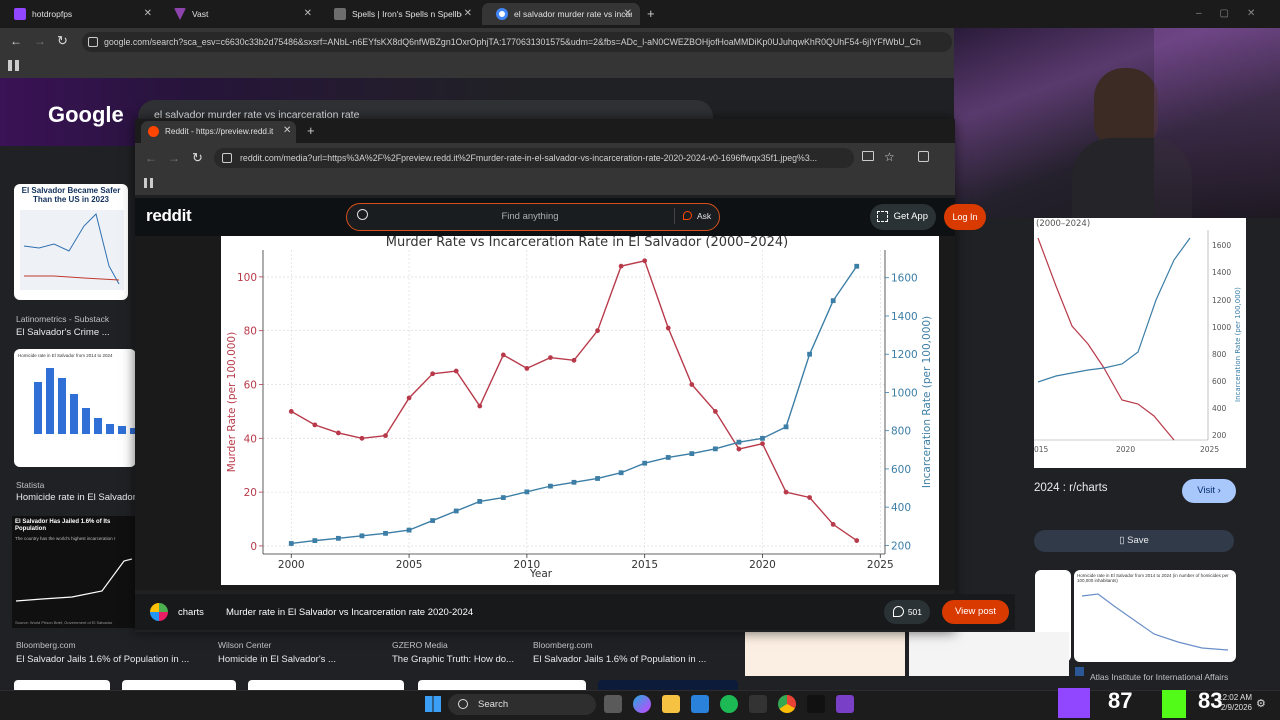 The height and width of the screenshot is (720, 1280). Describe the element at coordinates (1134, 541) in the screenshot. I see `save-button: ▯ Save` at that location.